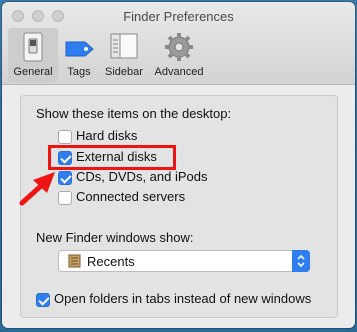 This screenshot has height=332, width=357. Describe the element at coordinates (33, 47) in the screenshot. I see `general-switch-icon` at that location.